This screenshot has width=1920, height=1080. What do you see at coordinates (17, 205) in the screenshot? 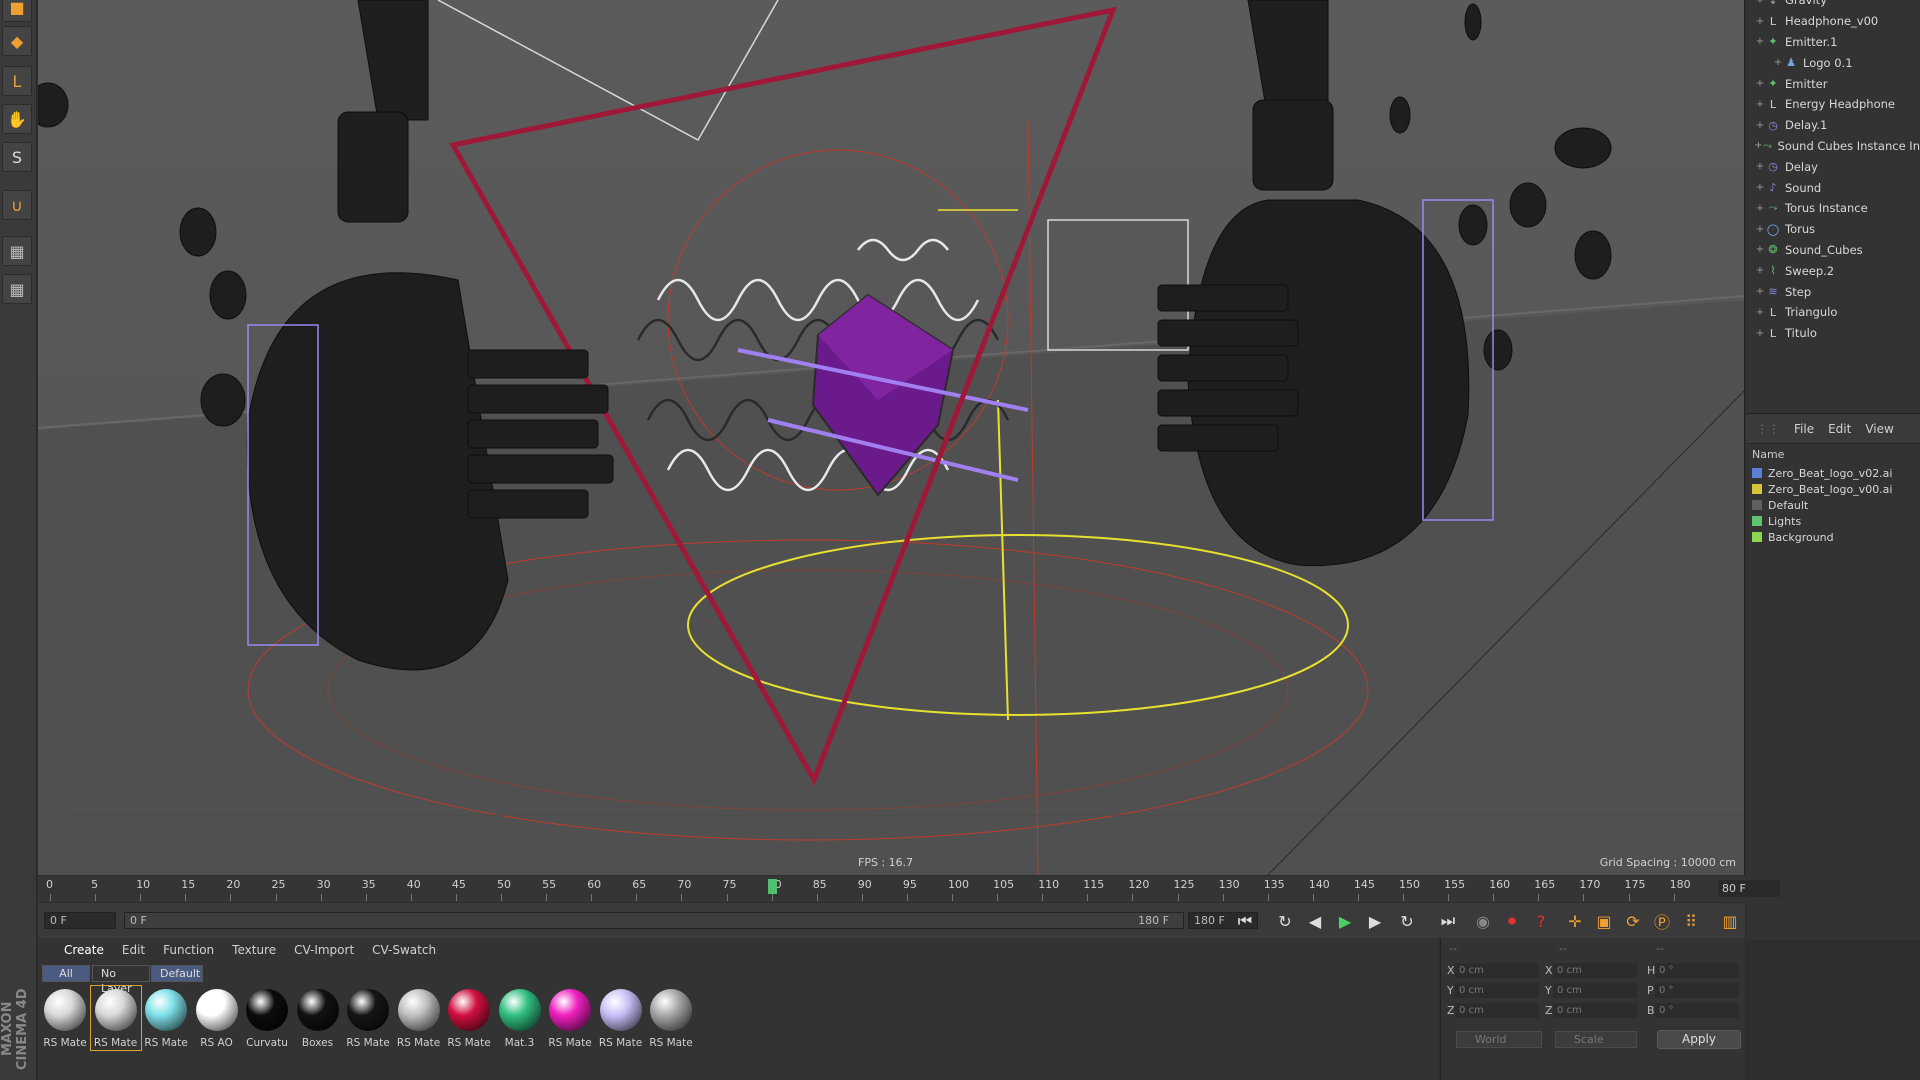
I see `magnet-icon: ∪` at bounding box center [17, 205].